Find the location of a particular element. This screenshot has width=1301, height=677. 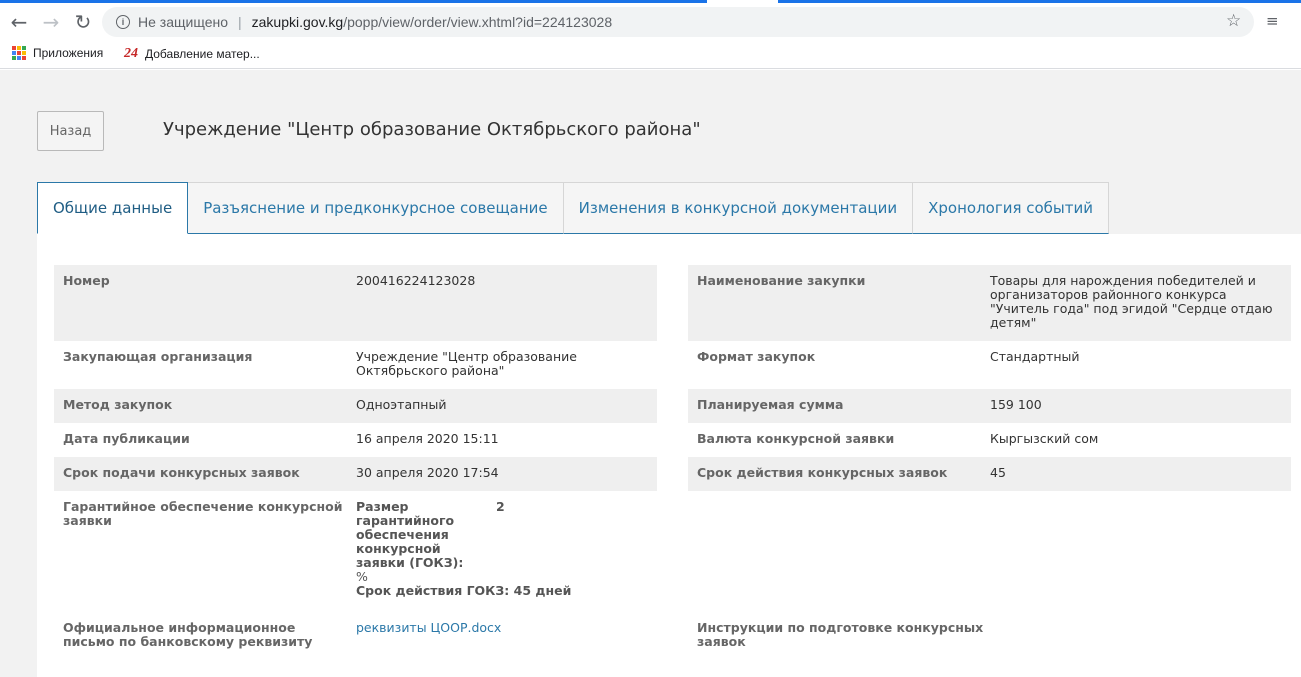

tab-timeline: Хронология событий is located at coordinates (1011, 208).